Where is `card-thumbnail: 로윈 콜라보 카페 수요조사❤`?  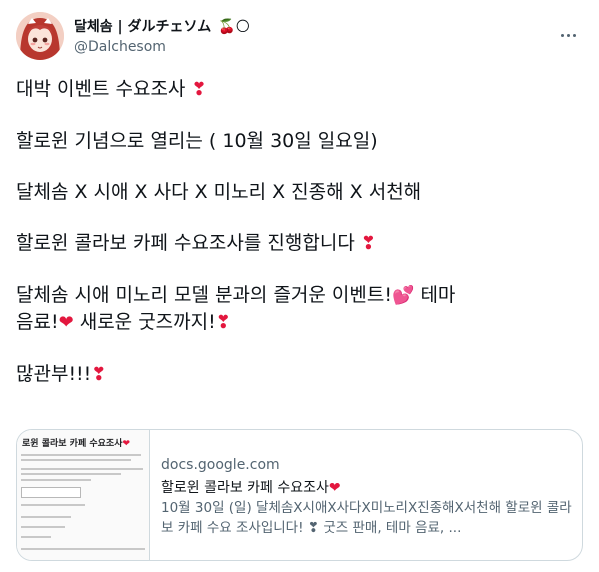
card-thumbnail: 로윈 콜라보 카페 수요조사❤ is located at coordinates (83, 495).